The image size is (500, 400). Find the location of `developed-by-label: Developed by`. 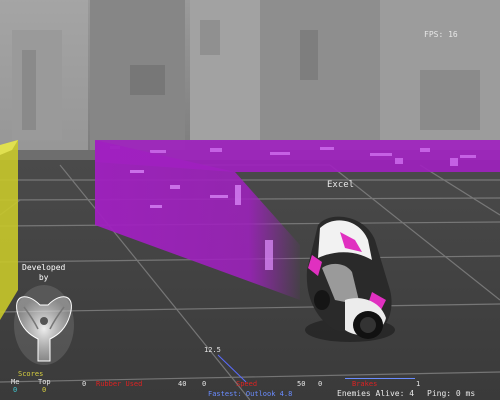

developed-by-label: Developed by is located at coordinates (44, 272).